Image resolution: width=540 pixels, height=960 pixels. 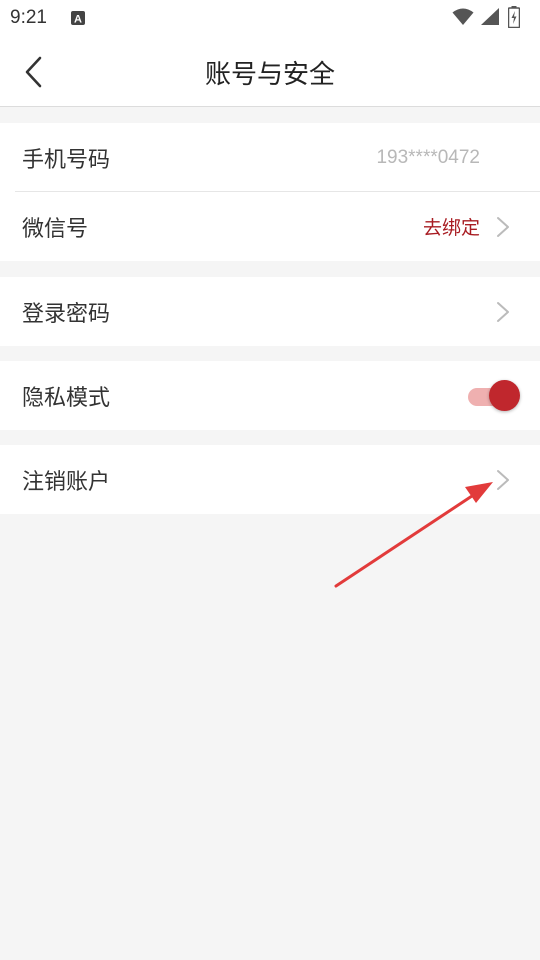 I want to click on phone-number-value: 193****0472, so click(x=428, y=157).